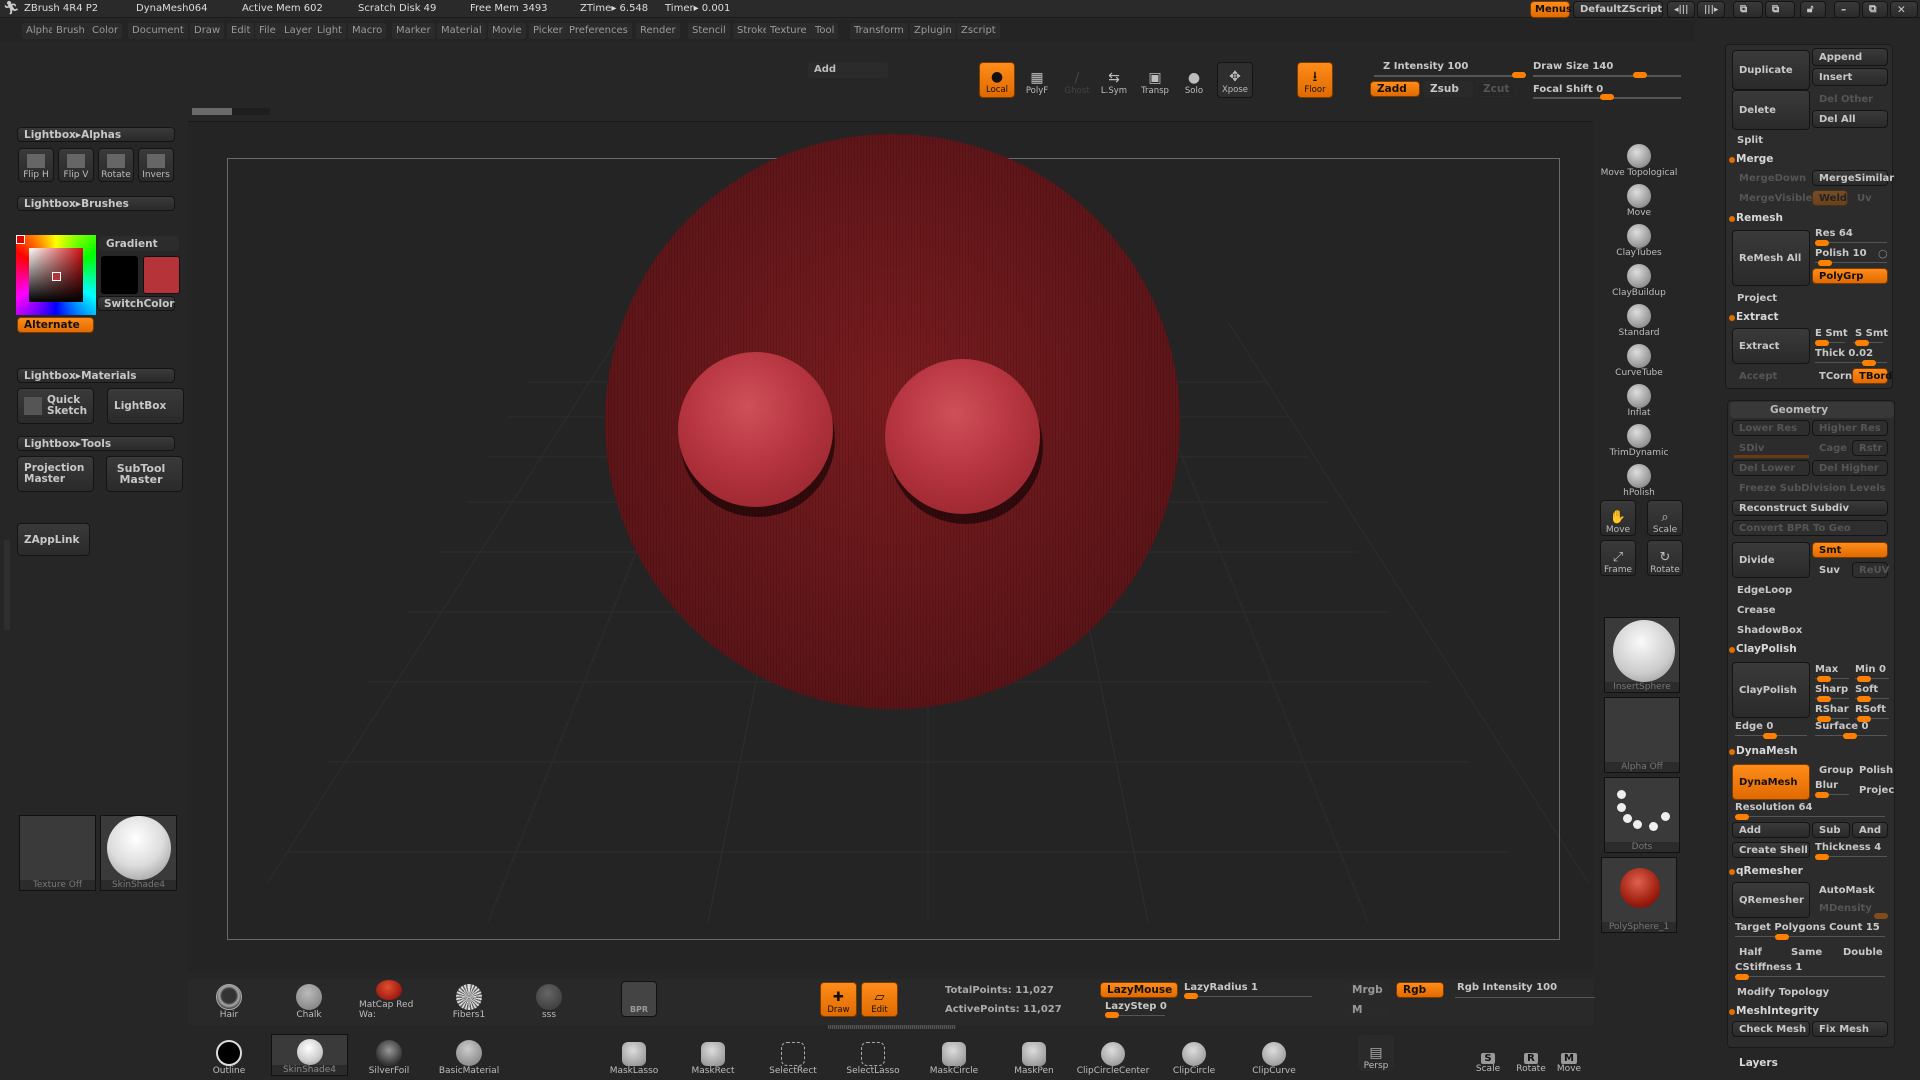 Image resolution: width=1920 pixels, height=1080 pixels. Describe the element at coordinates (138, 853) in the screenshot. I see `material-thumbnail: SkinShade4` at that location.